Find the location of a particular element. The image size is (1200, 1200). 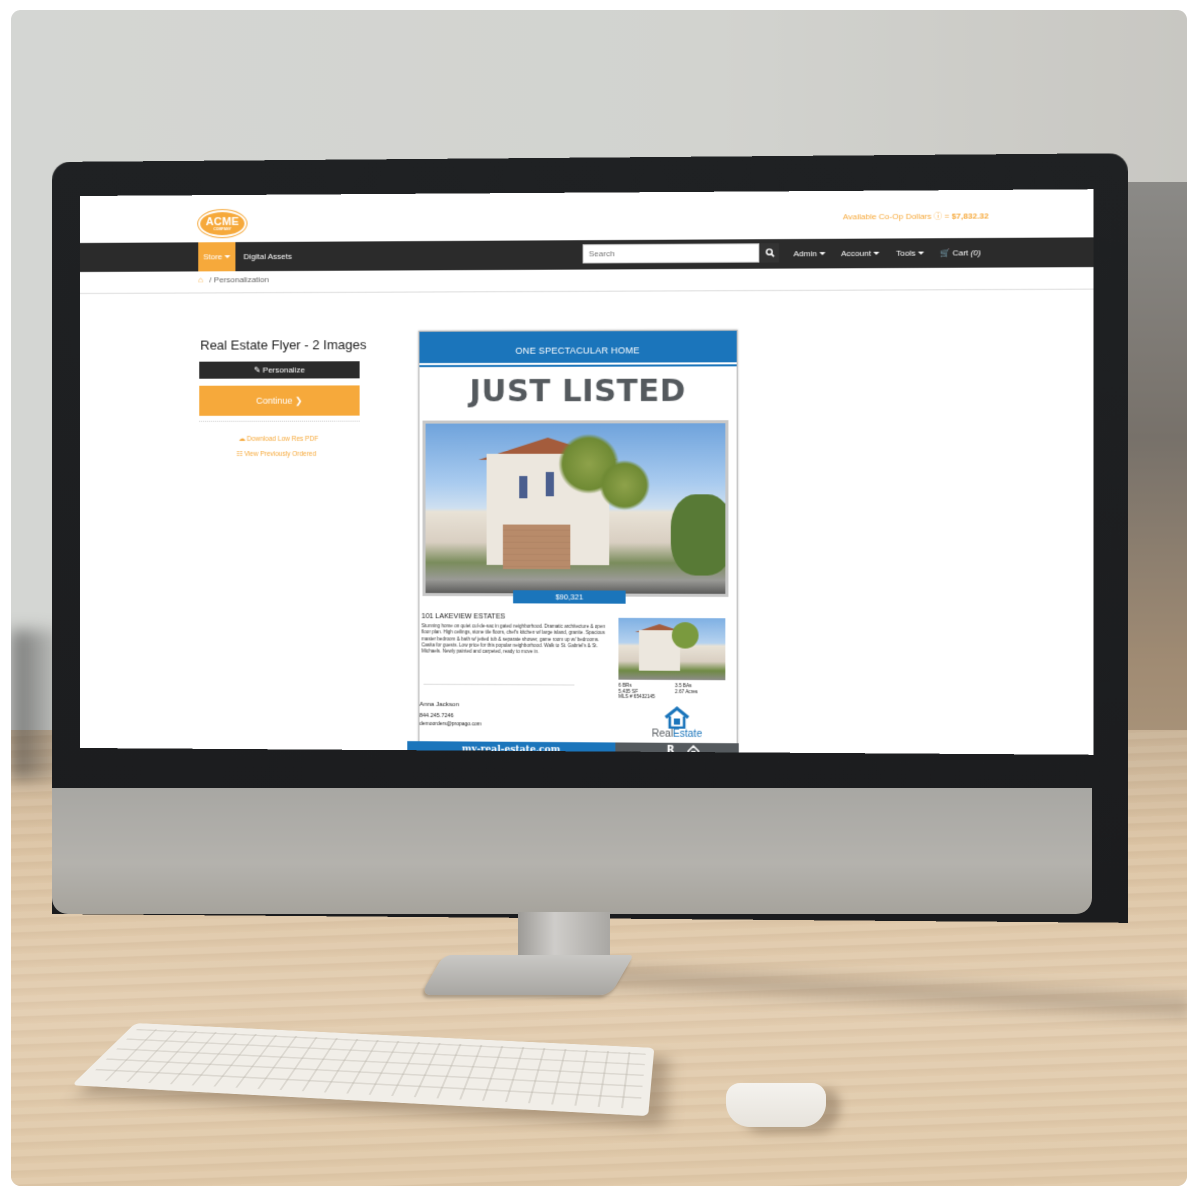

cart-label: Cart is located at coordinates (960, 253).